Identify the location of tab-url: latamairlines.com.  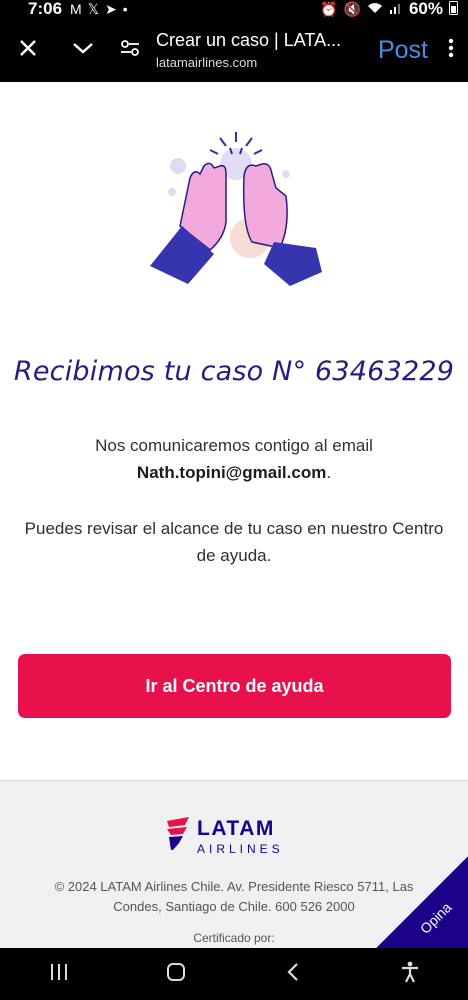
(207, 62).